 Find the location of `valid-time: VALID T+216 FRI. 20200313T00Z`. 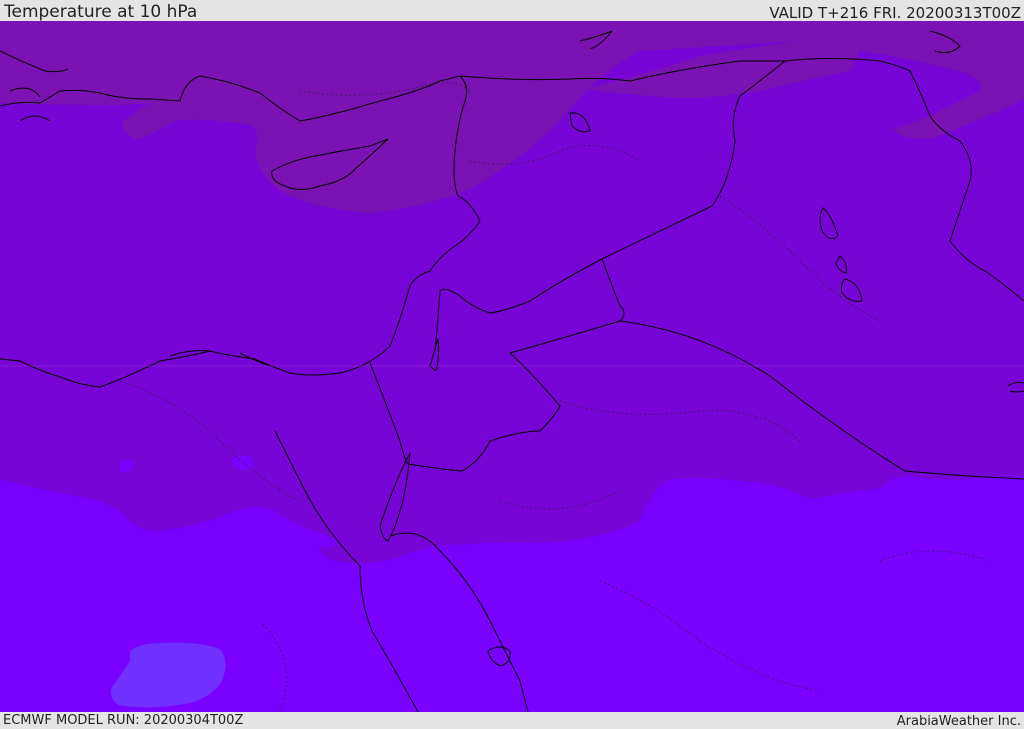

valid-time: VALID T+216 FRI. 20200313T00Z is located at coordinates (895, 13).